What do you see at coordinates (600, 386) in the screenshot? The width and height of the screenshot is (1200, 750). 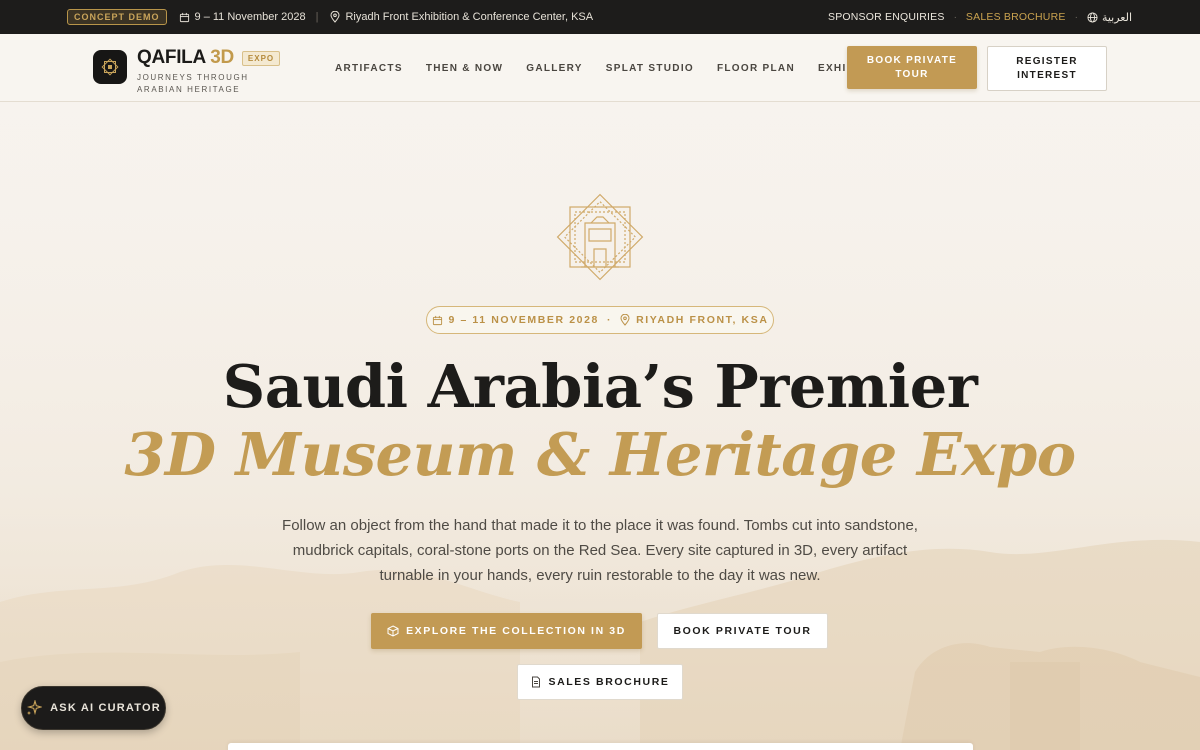 I see `hero-title-line-1: Saudi Arabia’s Premier` at bounding box center [600, 386].